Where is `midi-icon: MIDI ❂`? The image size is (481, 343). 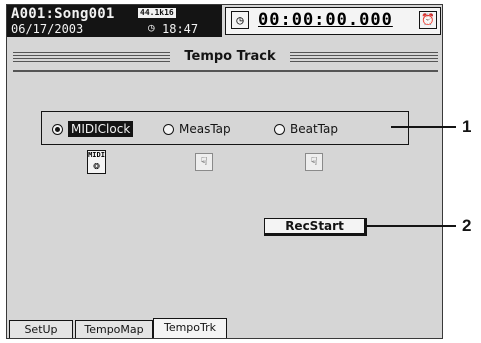
midi-icon: MIDI ❂ is located at coordinates (96, 162).